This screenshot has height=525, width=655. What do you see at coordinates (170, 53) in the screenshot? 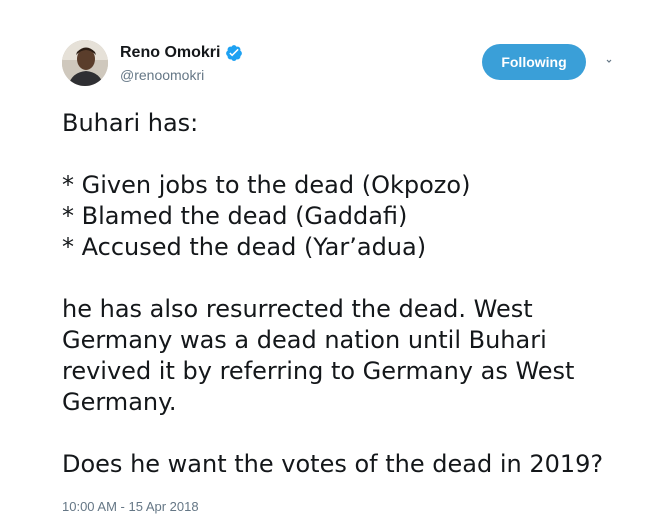
I see `author-name: Reno Omokri` at bounding box center [170, 53].